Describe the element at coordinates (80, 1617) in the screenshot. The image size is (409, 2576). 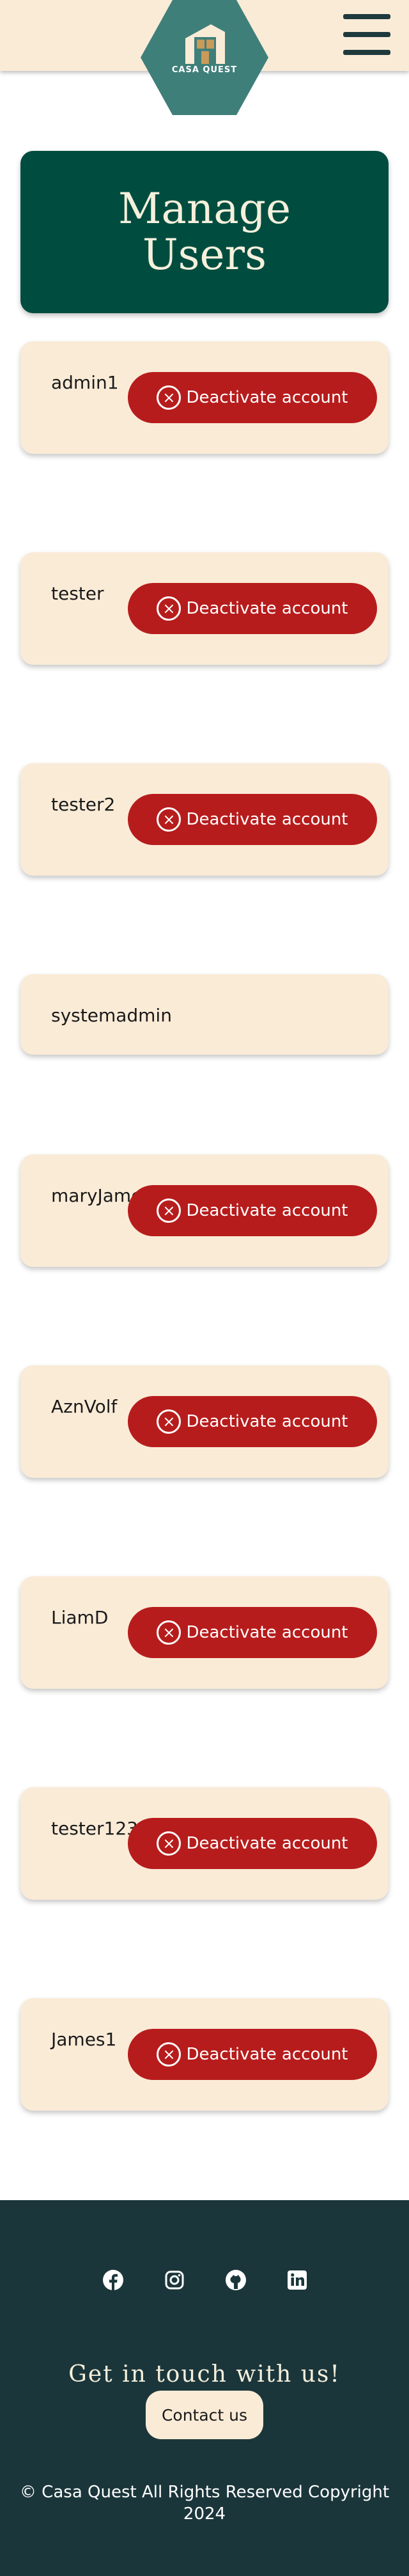
I see `username: LiamD` at that location.